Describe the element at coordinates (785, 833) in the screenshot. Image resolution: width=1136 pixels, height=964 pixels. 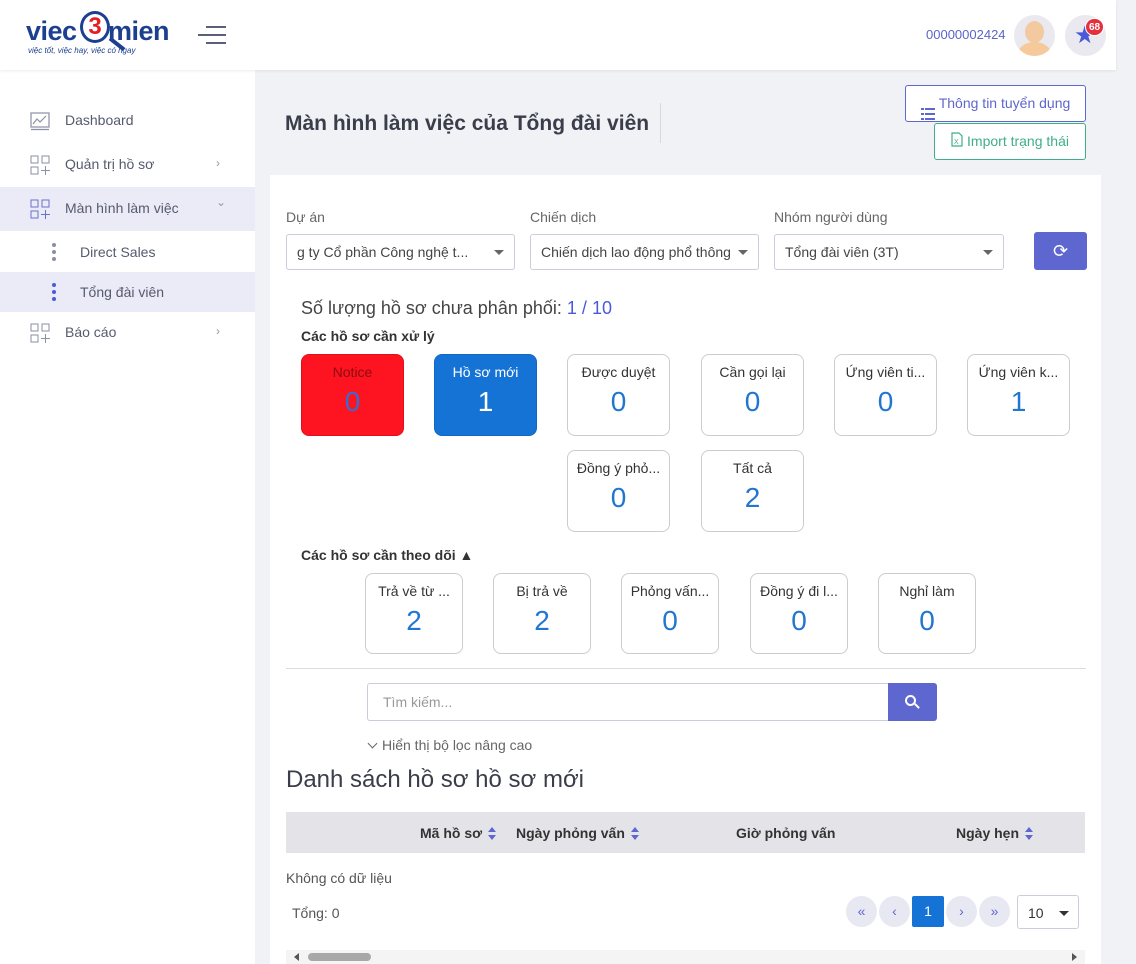
I see `column-header-interview-time: Giờ phỏng vấn` at that location.